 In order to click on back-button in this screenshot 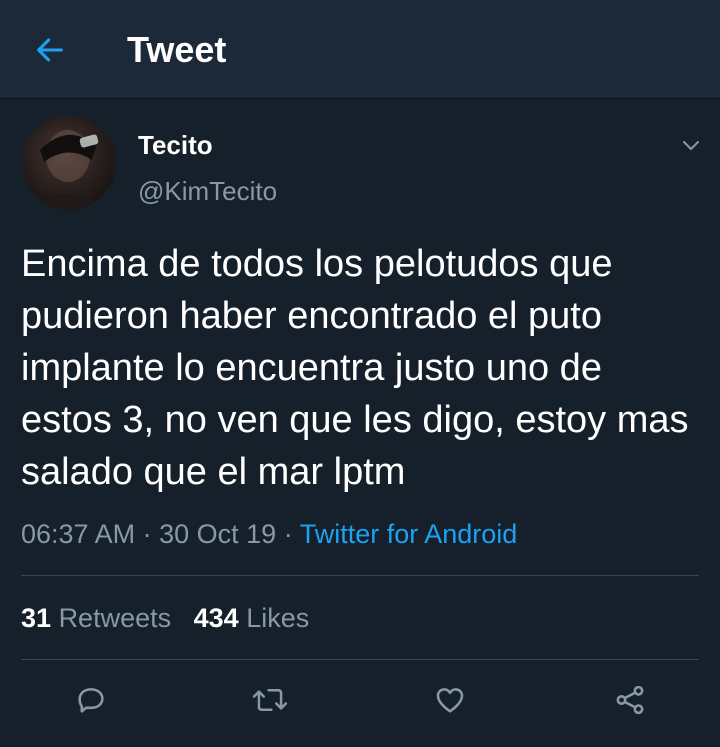, I will do `click(50, 50)`.